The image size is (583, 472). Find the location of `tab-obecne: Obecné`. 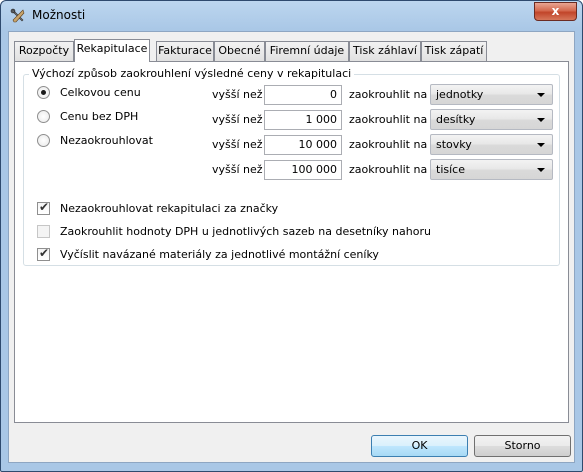

tab-obecne: Obecné is located at coordinates (239, 51).